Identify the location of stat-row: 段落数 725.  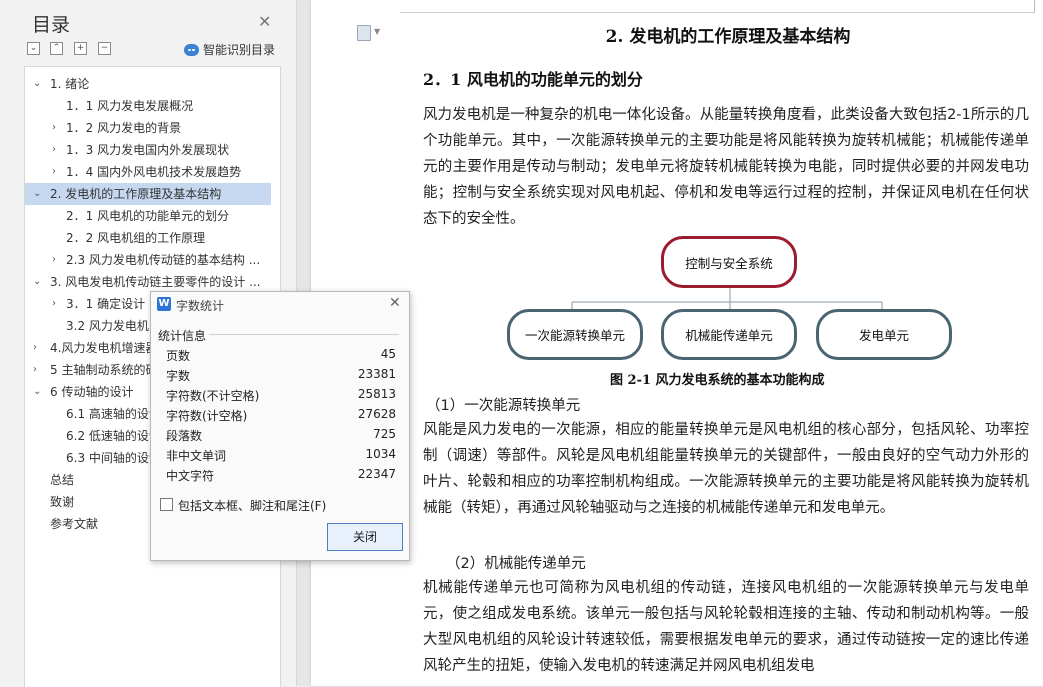
(281, 437).